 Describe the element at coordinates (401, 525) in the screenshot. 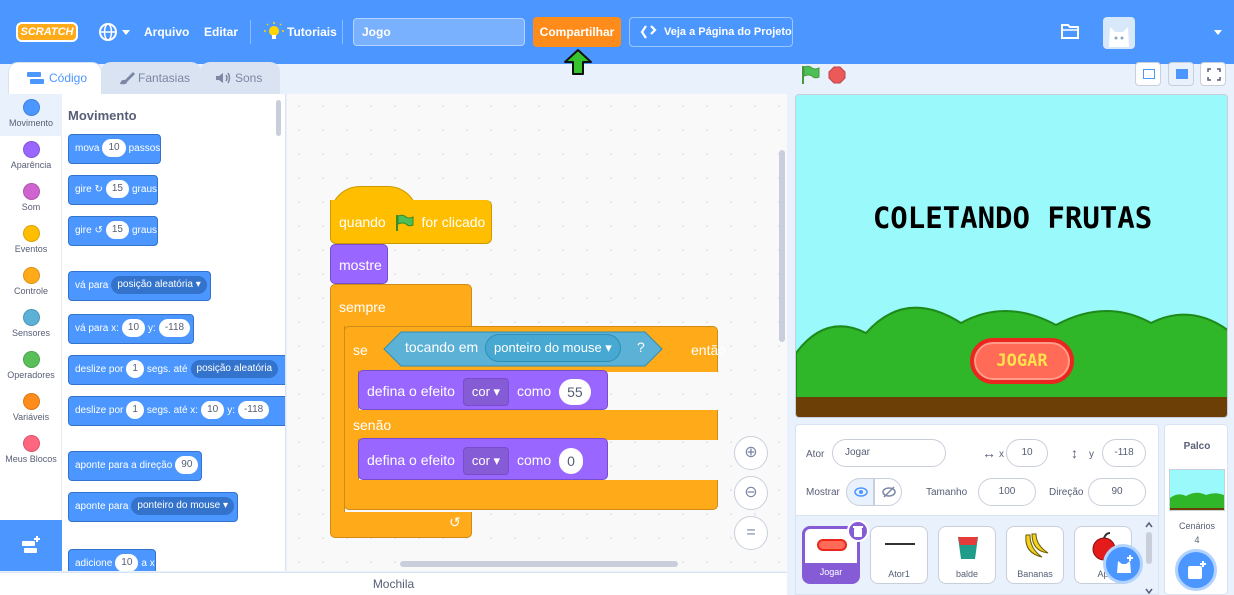

I see `forever-bottom: ↺` at that location.